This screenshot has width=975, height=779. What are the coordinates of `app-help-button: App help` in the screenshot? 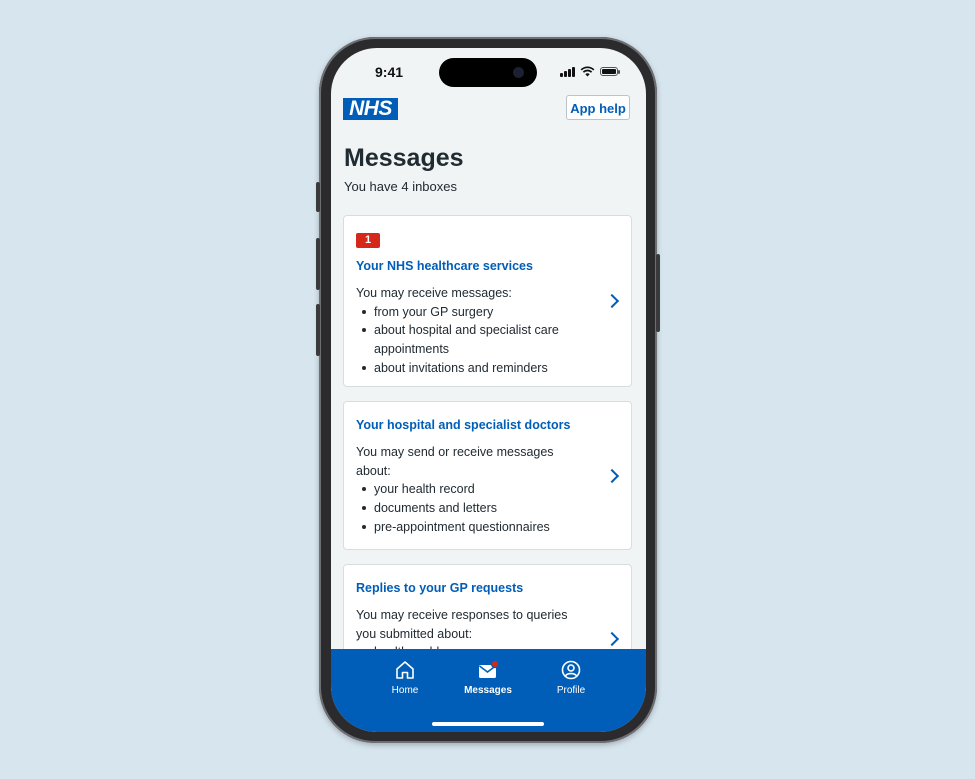 It's located at (598, 107).